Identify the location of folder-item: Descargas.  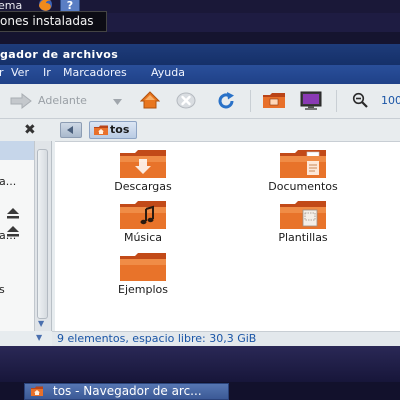
(143, 171).